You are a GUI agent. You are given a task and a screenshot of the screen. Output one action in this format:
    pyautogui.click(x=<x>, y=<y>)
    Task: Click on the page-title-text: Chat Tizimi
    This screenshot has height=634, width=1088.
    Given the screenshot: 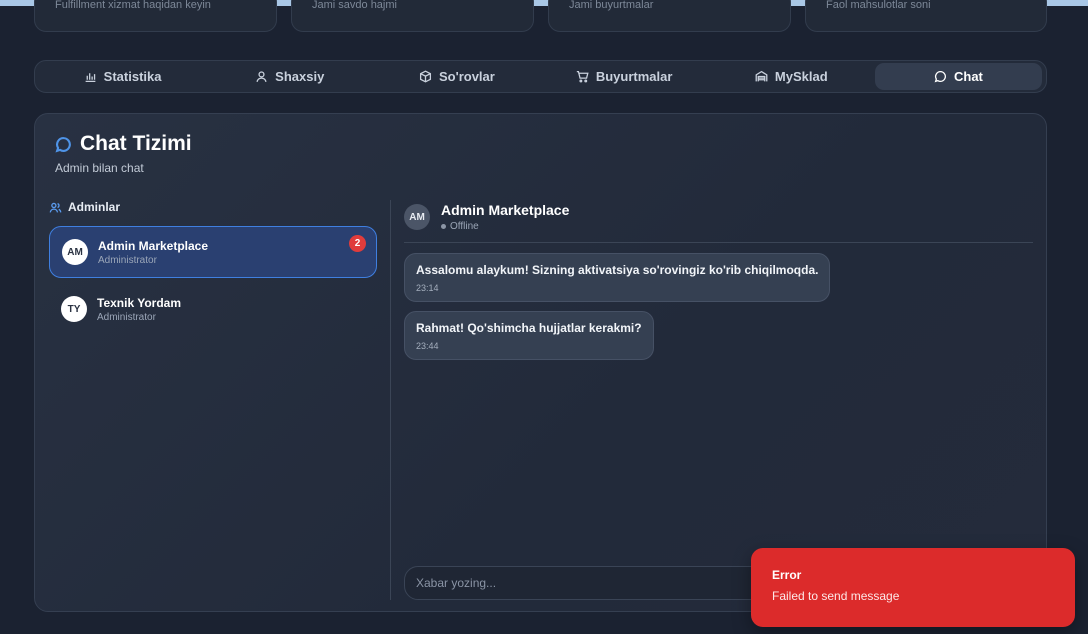 What is the action you would take?
    pyautogui.click(x=136, y=143)
    